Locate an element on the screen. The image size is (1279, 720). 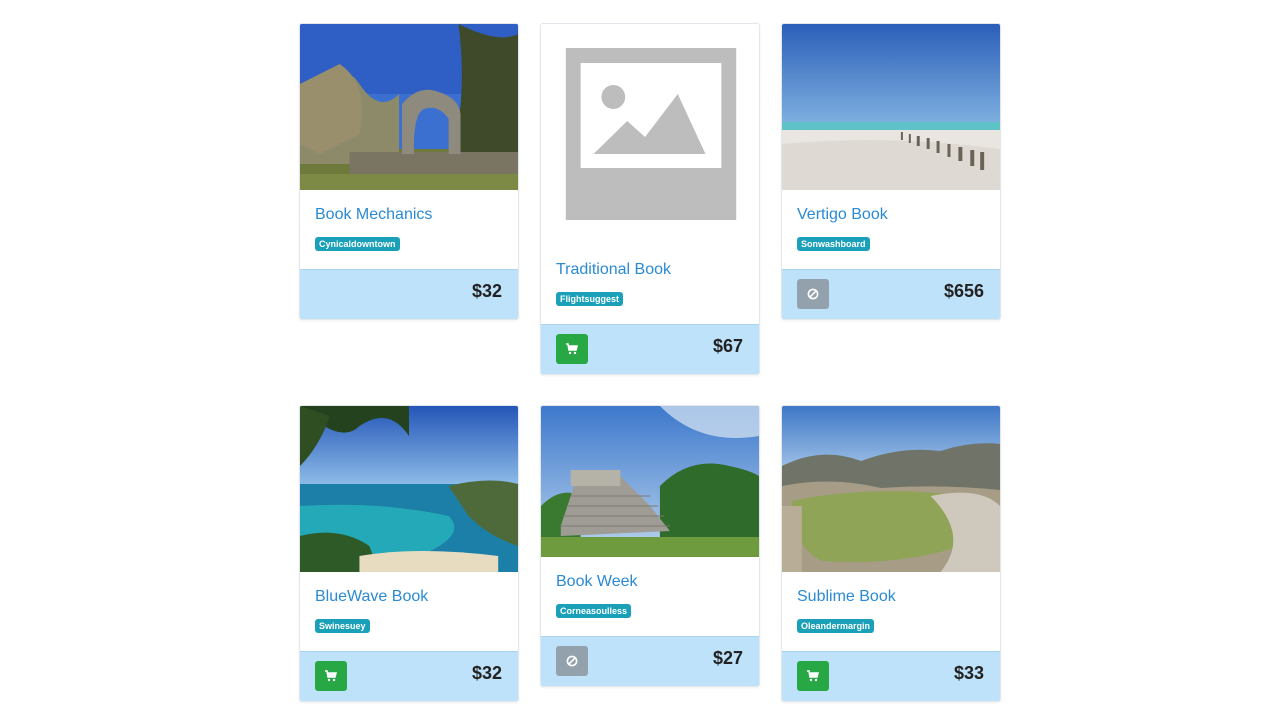
vendor-badge: Swinesuey is located at coordinates (342, 626).